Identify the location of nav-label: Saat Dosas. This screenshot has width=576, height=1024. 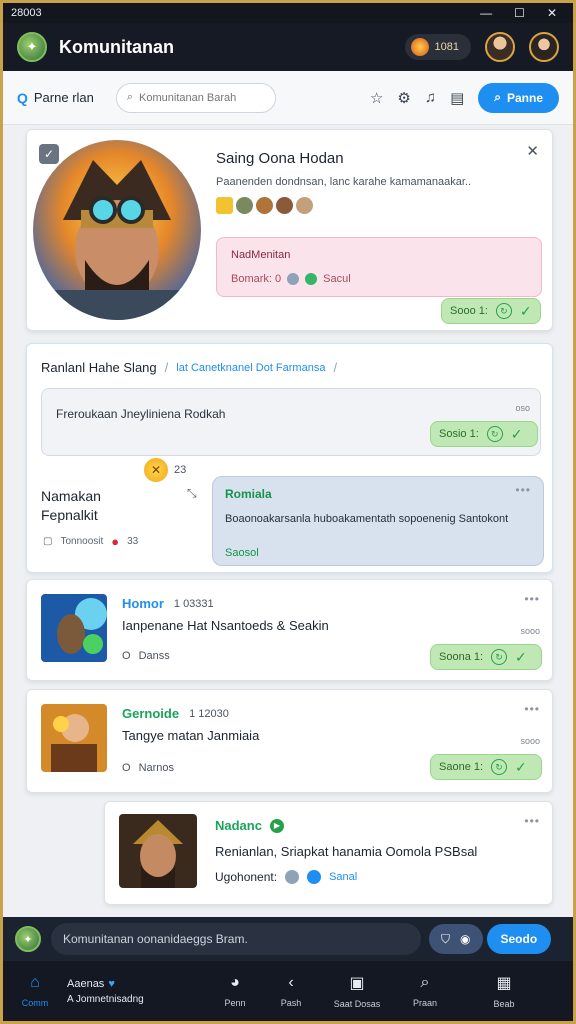
(357, 1004).